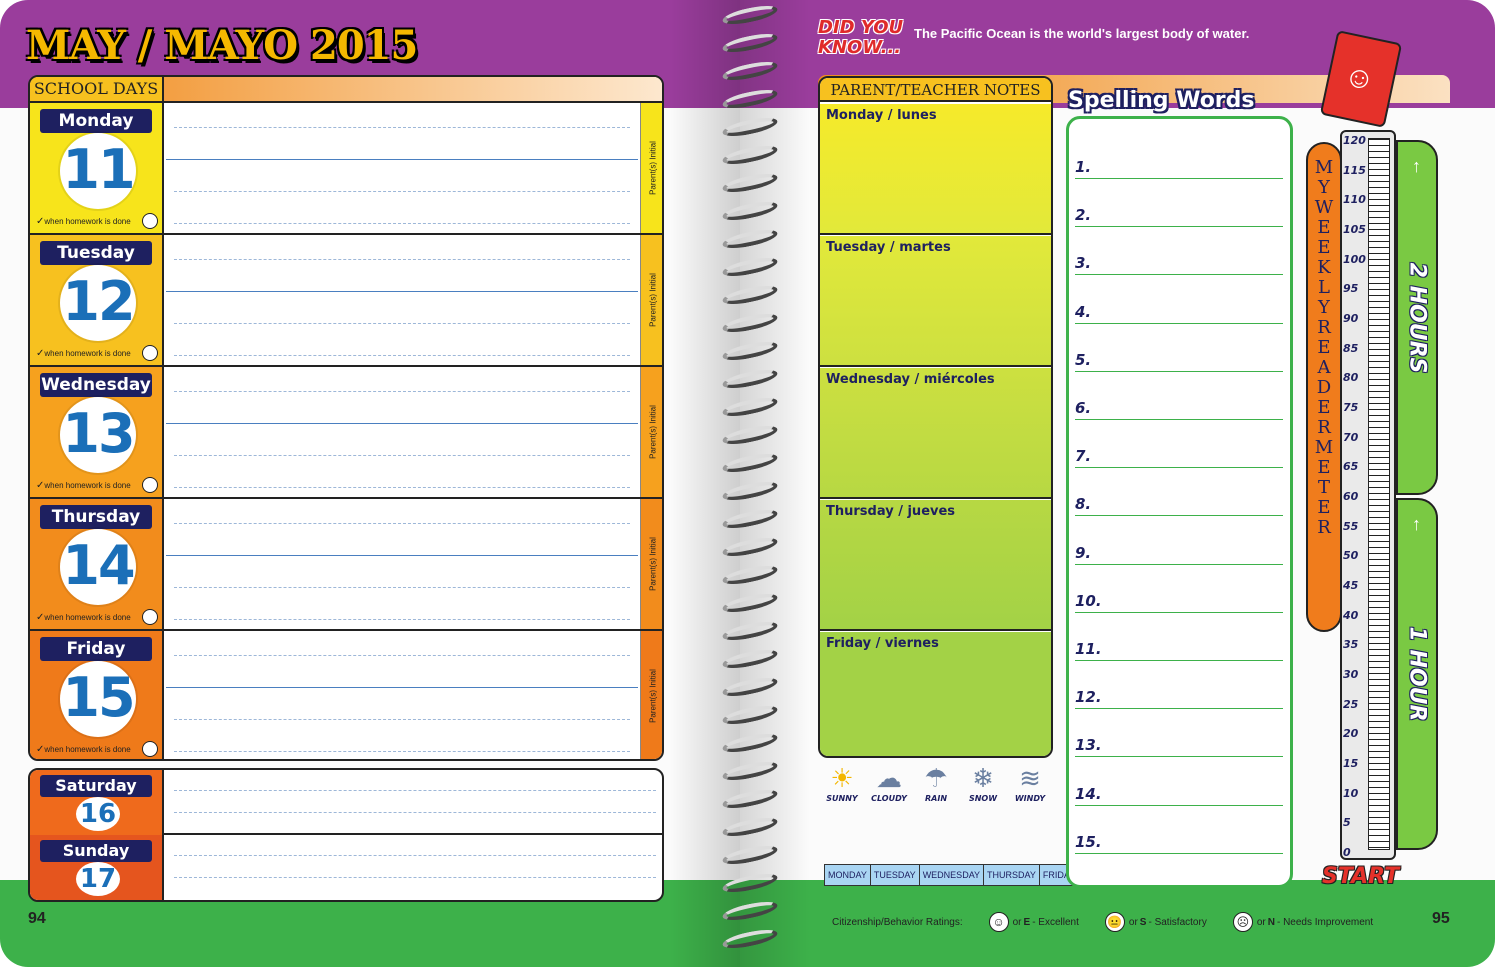 This screenshot has height=967, width=1495. I want to click on reader-meter-label: MY WEEKLY READER METER, so click(1324, 347).